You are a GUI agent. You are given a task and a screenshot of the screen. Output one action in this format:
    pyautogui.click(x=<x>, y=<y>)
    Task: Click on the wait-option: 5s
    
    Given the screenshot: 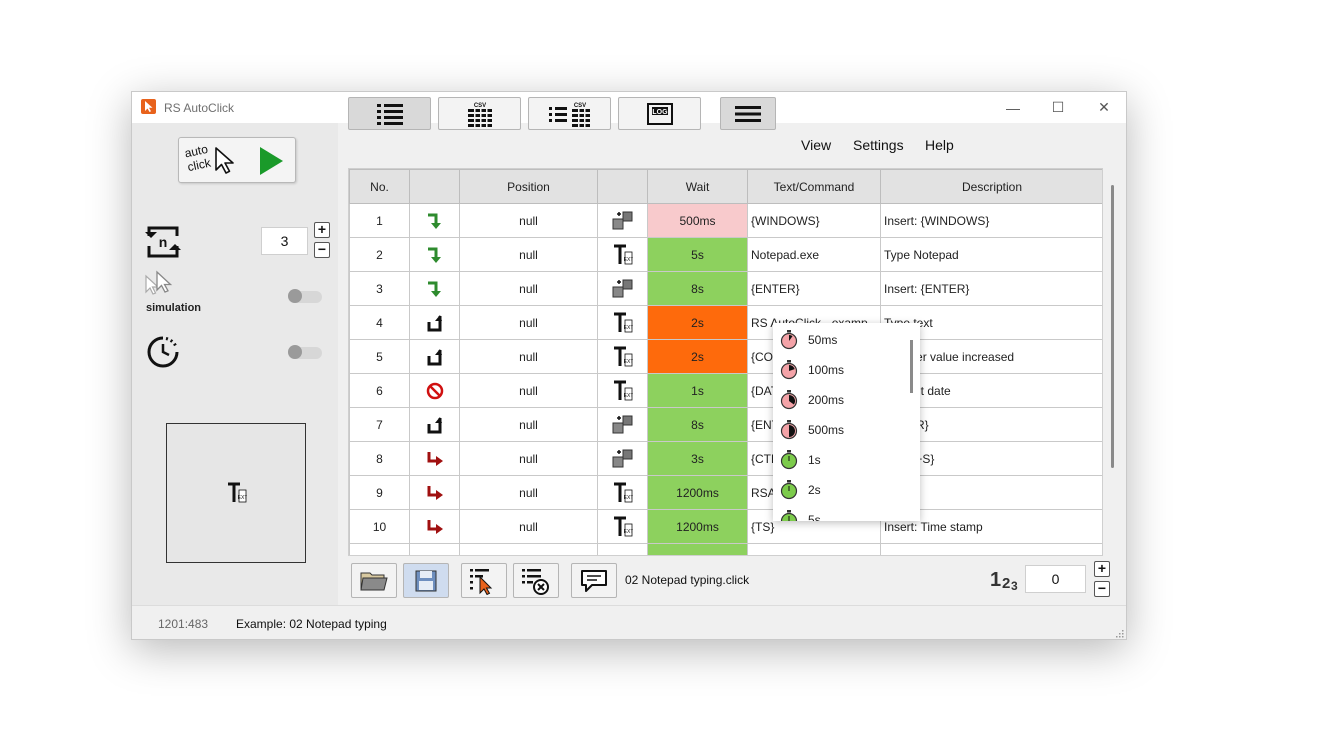 What is the action you would take?
    pyautogui.click(x=838, y=513)
    